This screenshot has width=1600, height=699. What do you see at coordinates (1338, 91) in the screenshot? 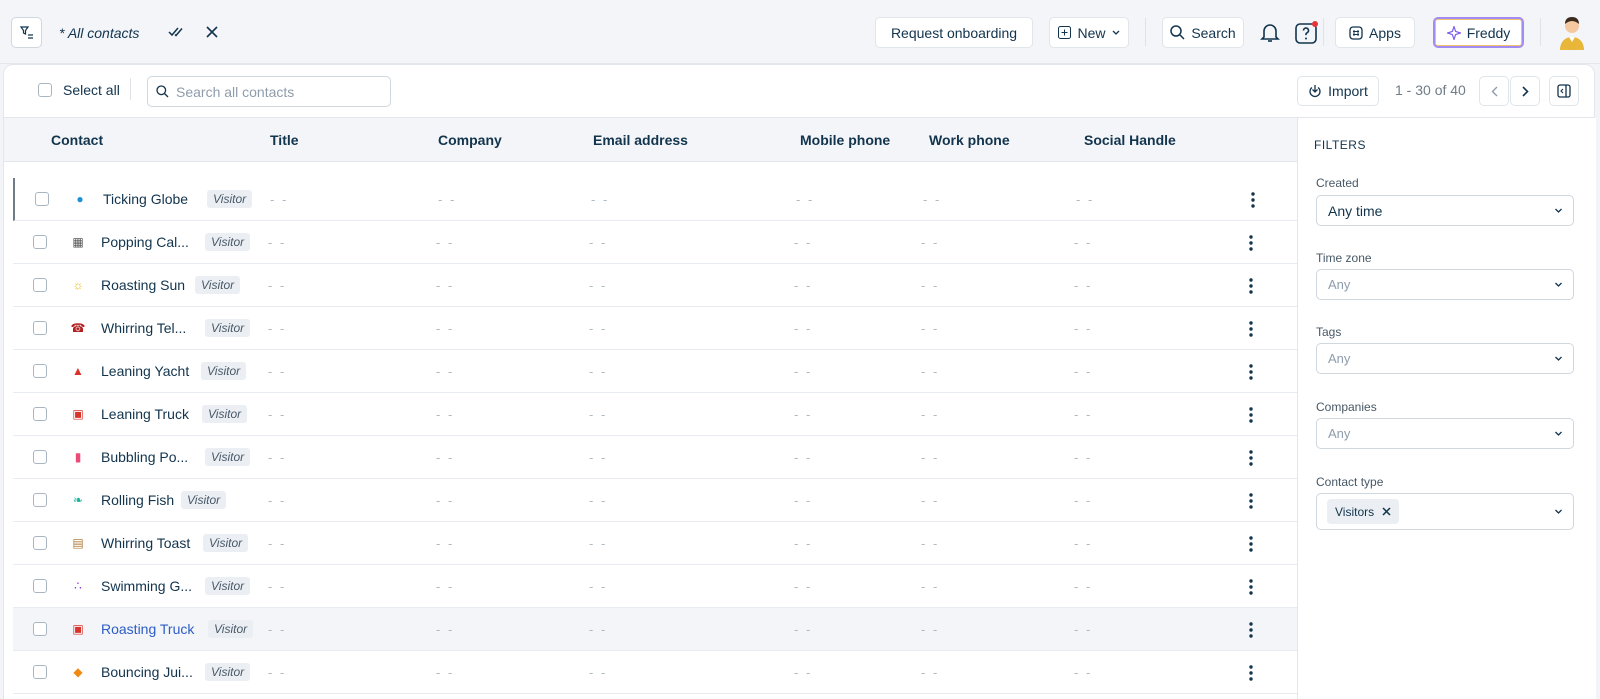
I see `import-button: Import` at bounding box center [1338, 91].